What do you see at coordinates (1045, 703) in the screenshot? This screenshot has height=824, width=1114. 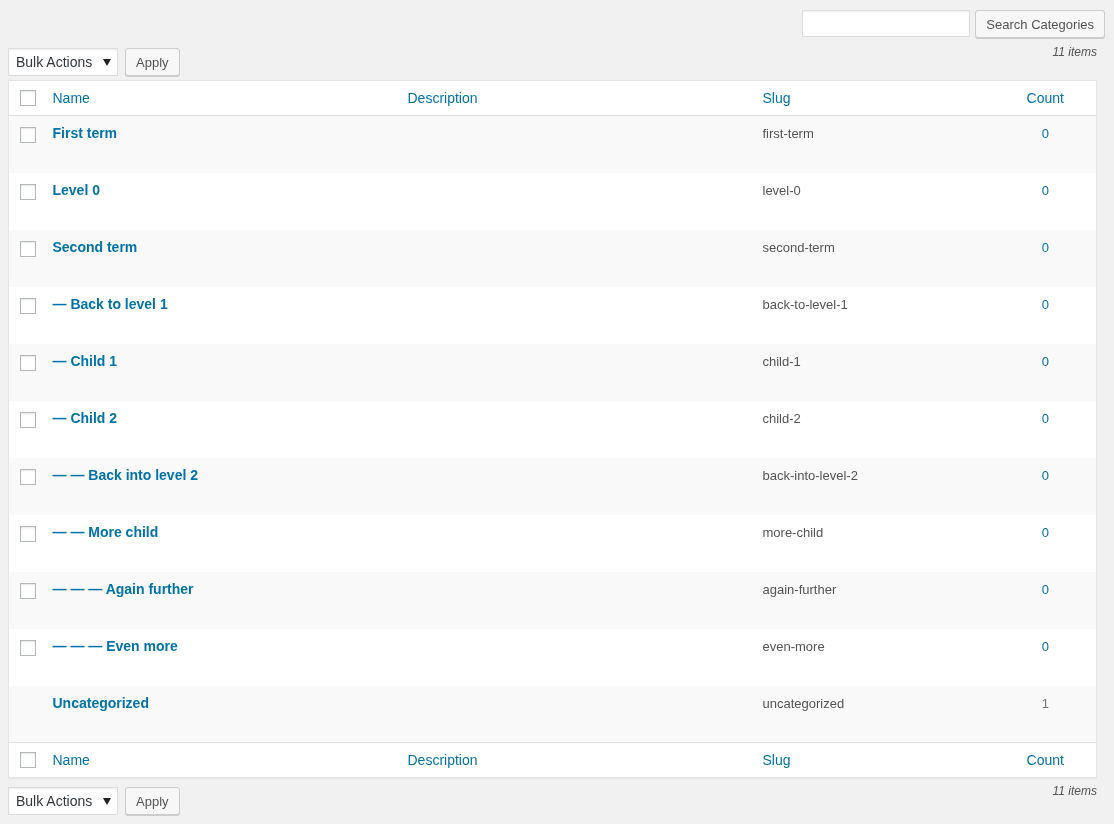 I see `post-count: 1` at bounding box center [1045, 703].